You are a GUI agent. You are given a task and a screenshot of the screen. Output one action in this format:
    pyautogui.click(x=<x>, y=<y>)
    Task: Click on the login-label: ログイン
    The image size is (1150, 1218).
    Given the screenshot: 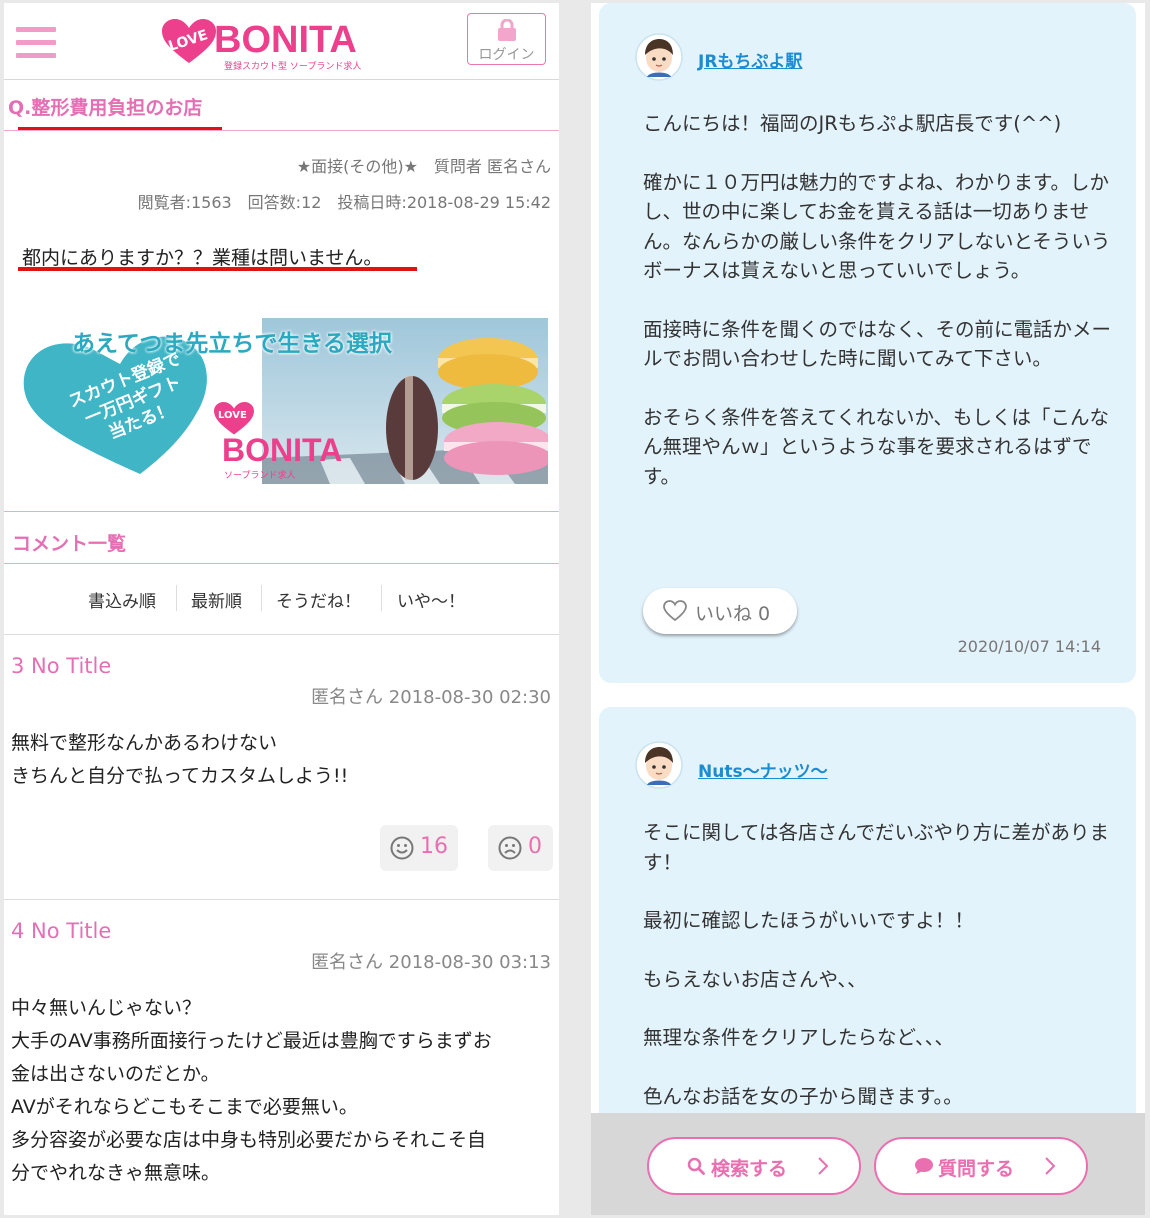 What is the action you would take?
    pyautogui.click(x=506, y=55)
    